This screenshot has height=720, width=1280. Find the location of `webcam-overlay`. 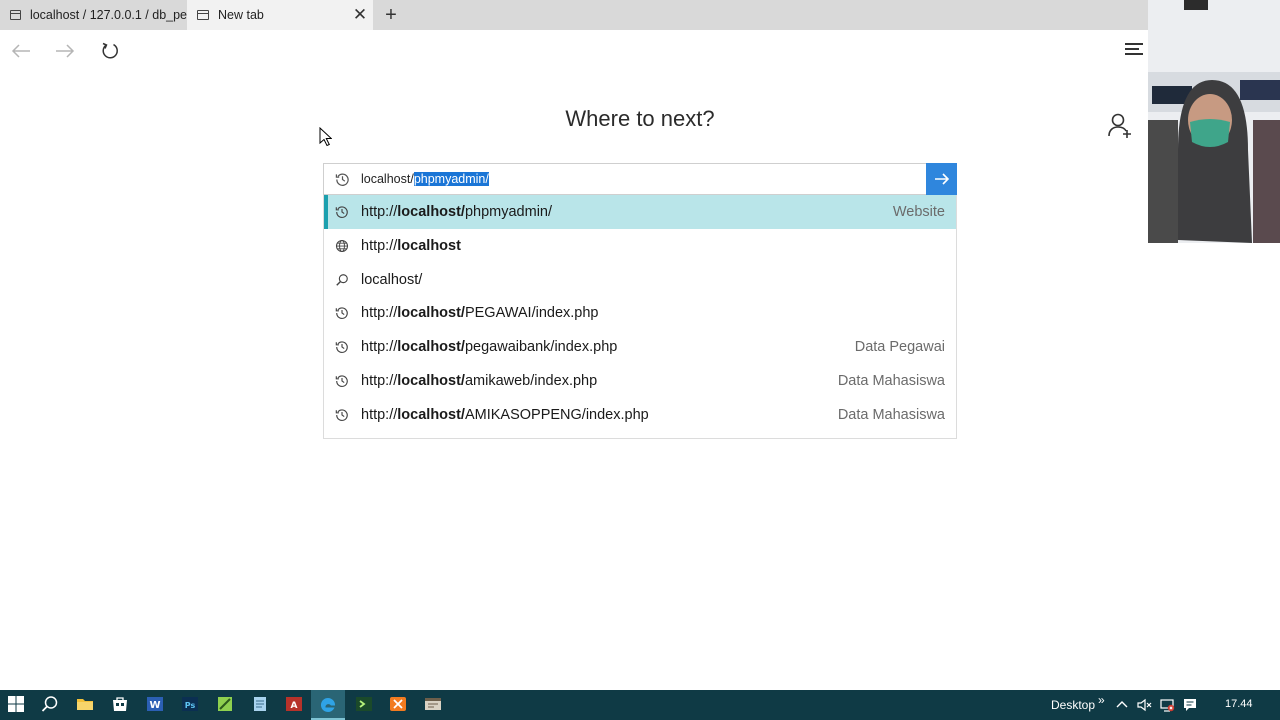

webcam-overlay is located at coordinates (1214, 121).